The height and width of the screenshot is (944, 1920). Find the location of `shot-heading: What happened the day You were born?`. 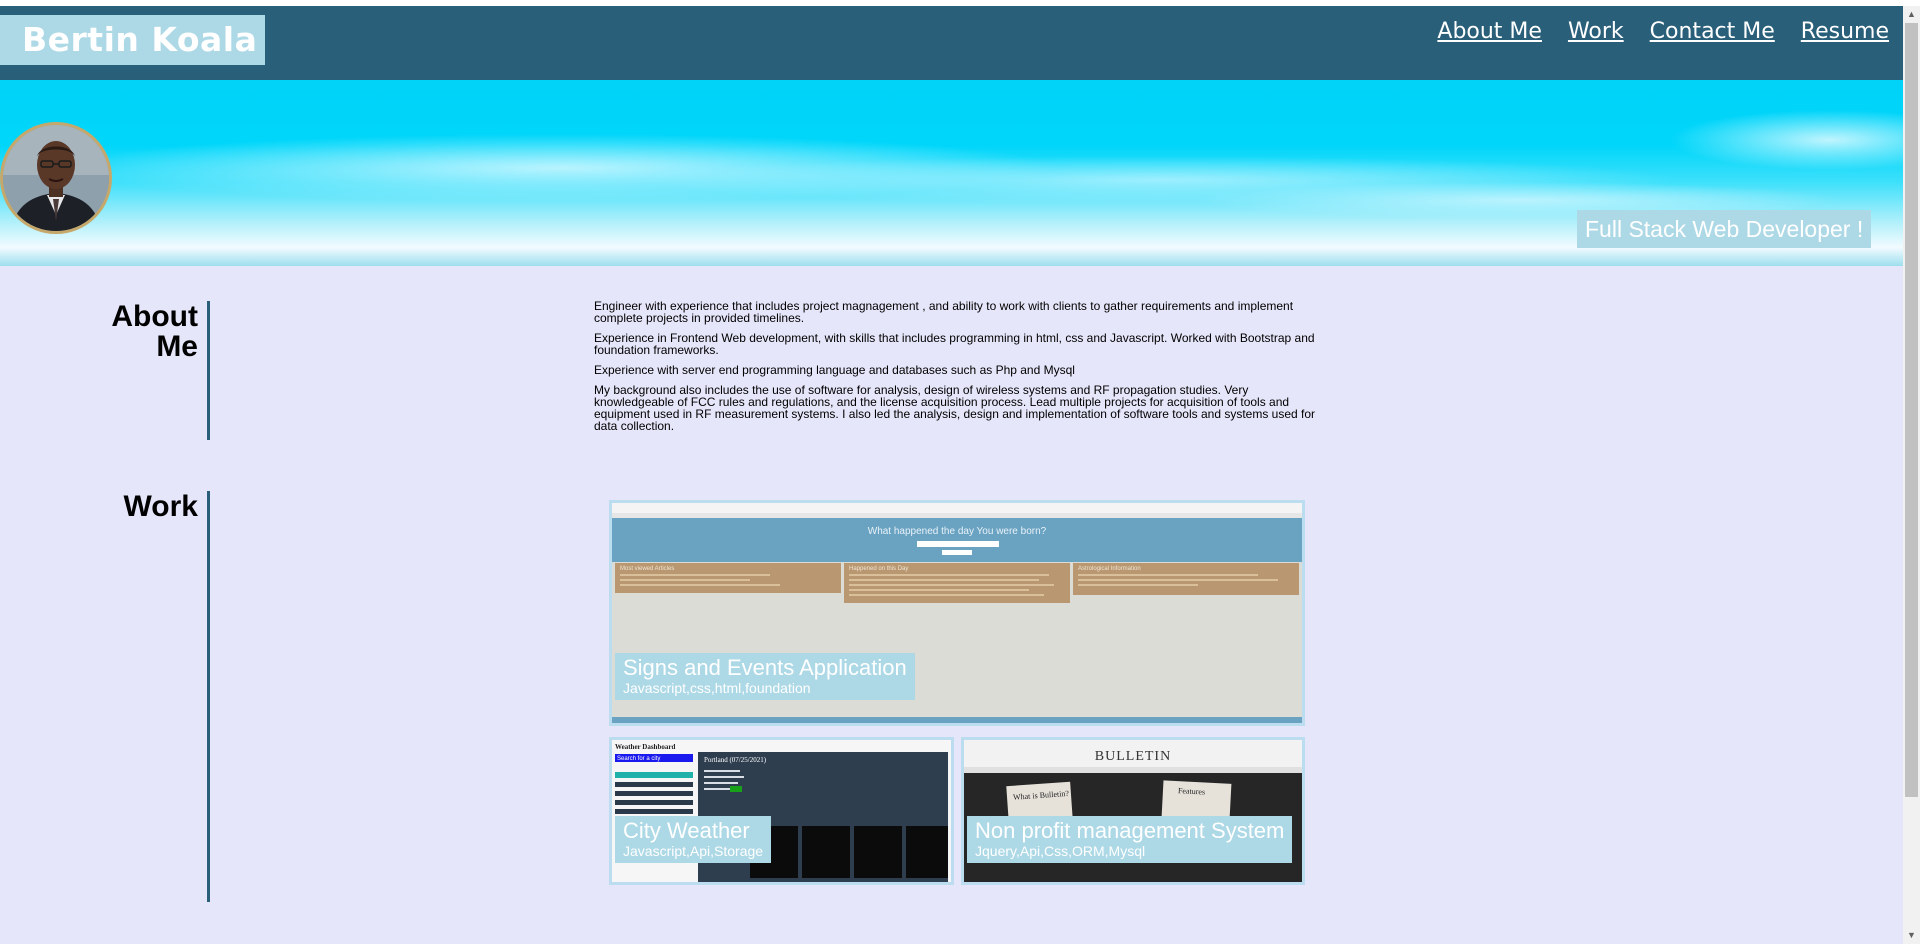

shot-heading: What happened the day You were born? is located at coordinates (957, 531).